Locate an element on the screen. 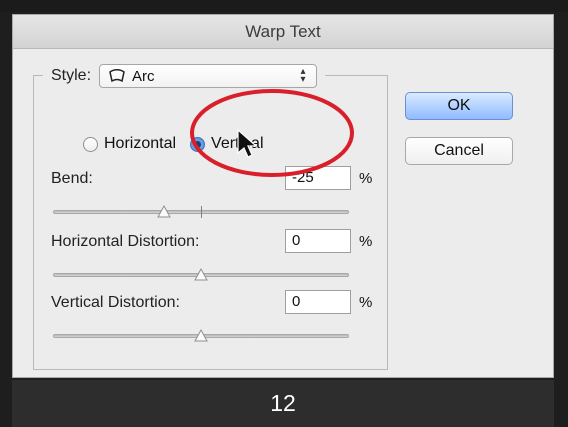 This screenshot has height=427, width=568. horizontal-distortion-unit: % is located at coordinates (366, 241).